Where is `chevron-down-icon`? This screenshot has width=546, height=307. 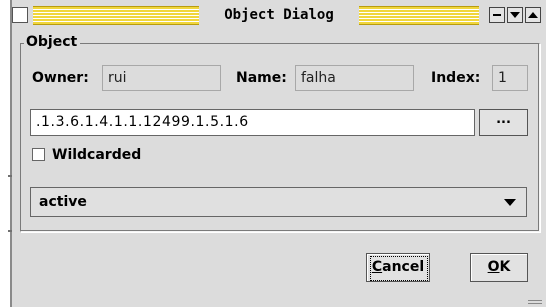 chevron-down-icon is located at coordinates (510, 202).